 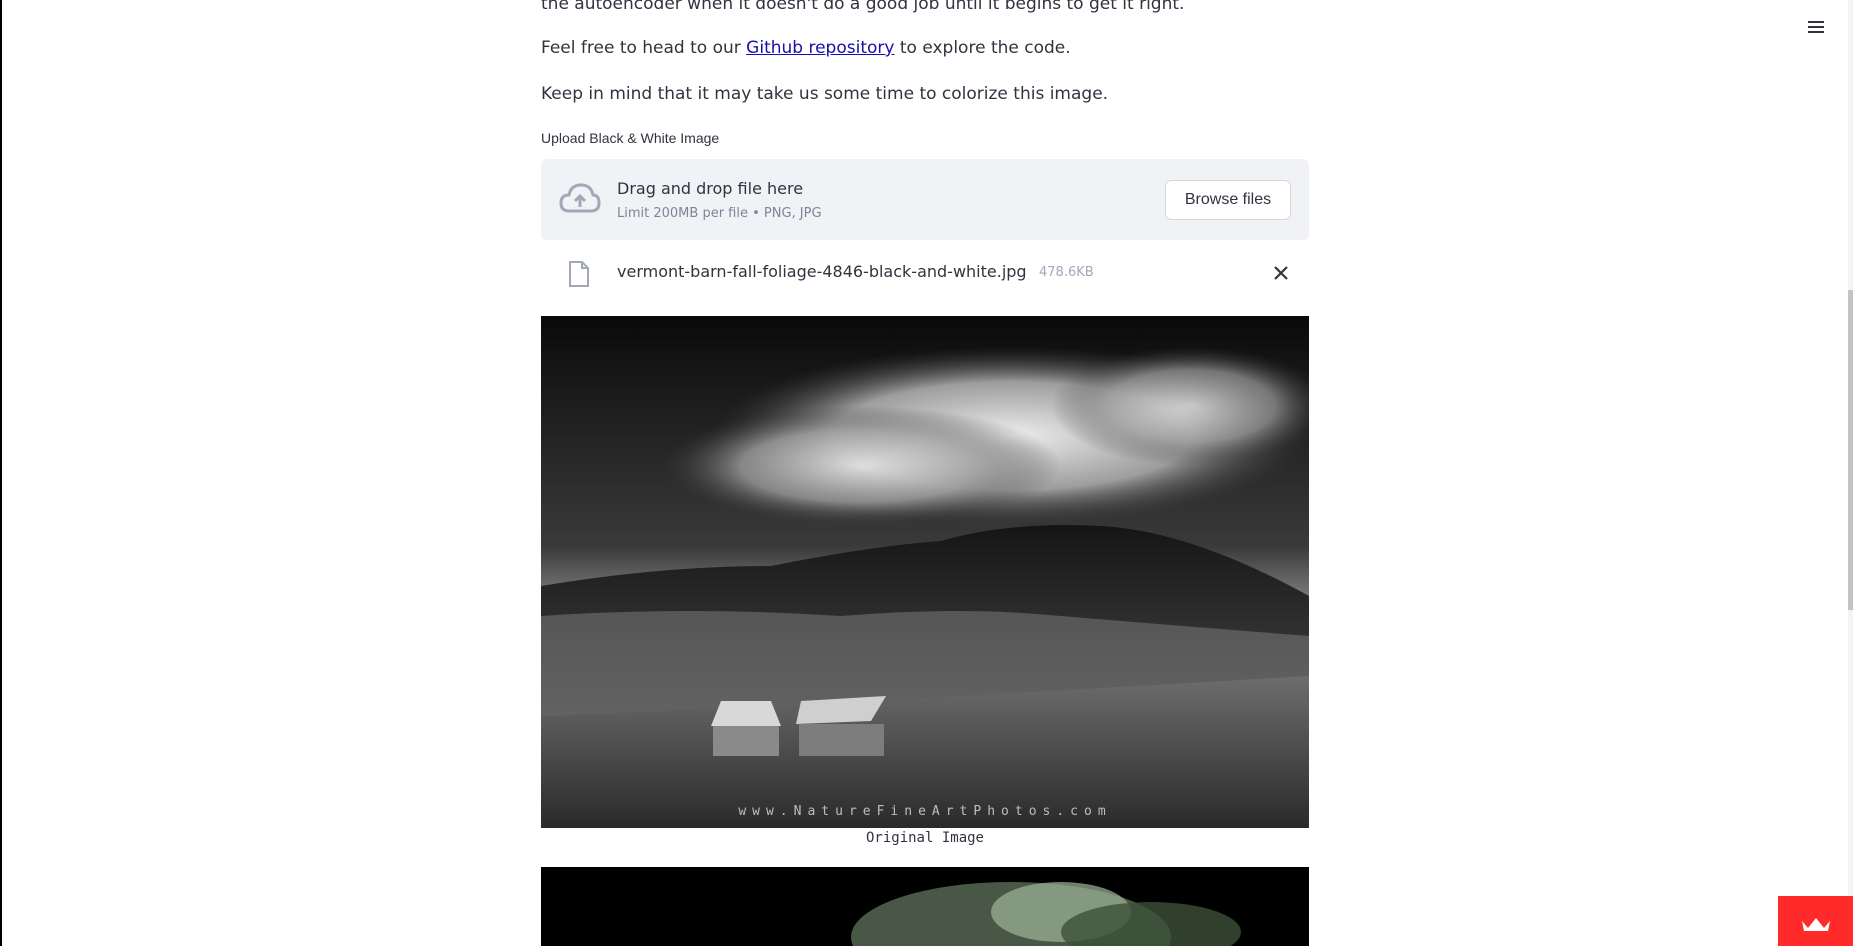 I want to click on github-repo-link: Github repository, so click(x=820, y=48).